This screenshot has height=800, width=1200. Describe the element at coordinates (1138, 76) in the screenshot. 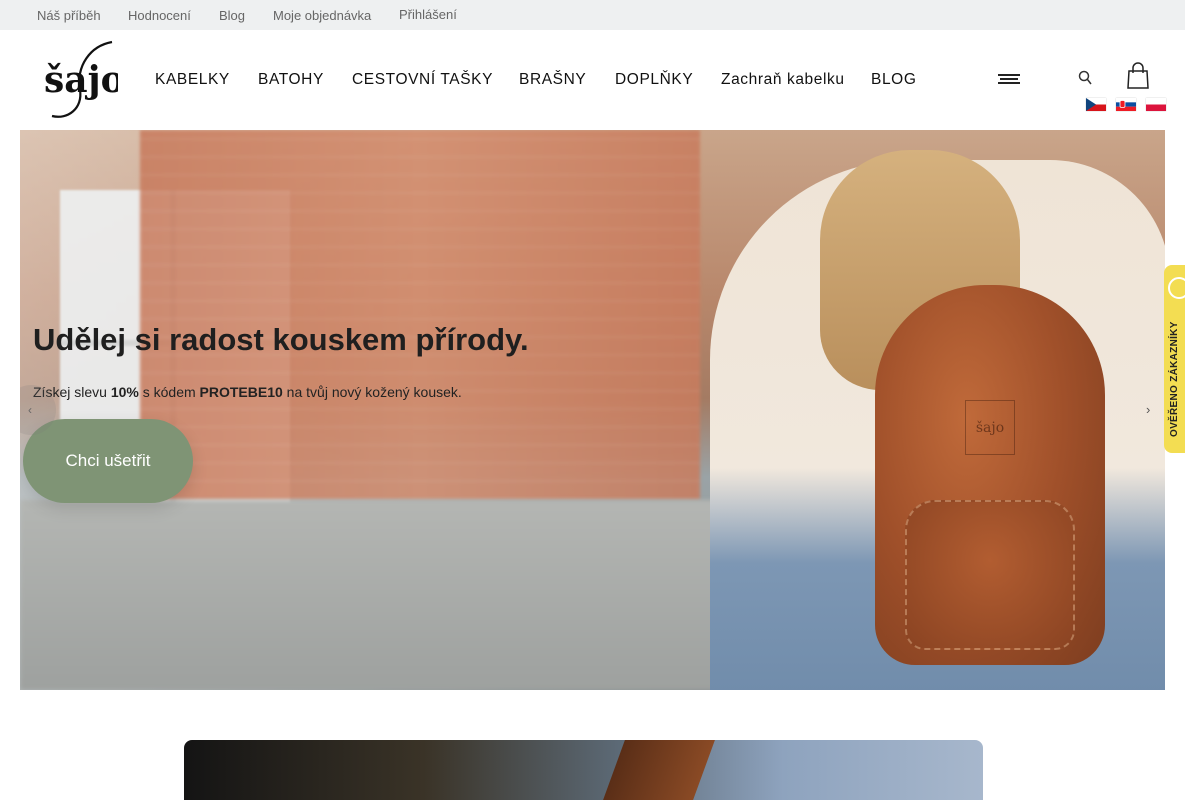

I see `shopping-bag-icon` at that location.